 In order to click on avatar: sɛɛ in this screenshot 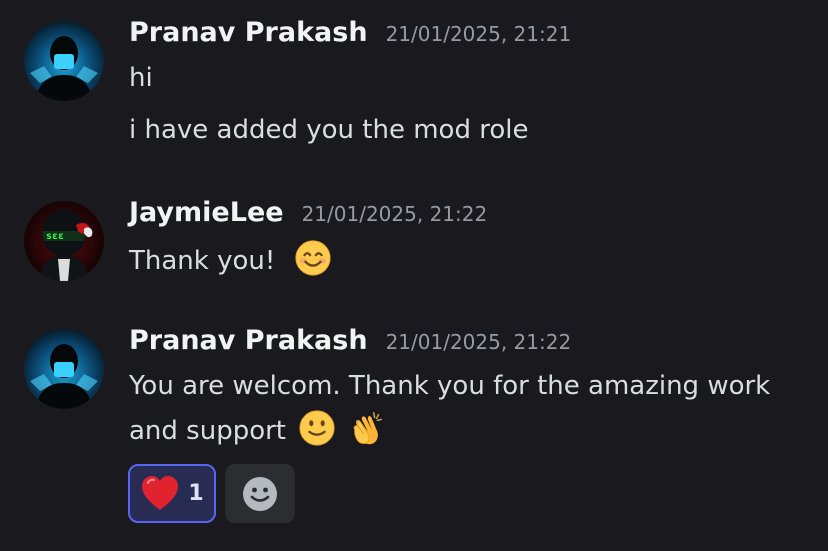, I will do `click(64, 241)`.